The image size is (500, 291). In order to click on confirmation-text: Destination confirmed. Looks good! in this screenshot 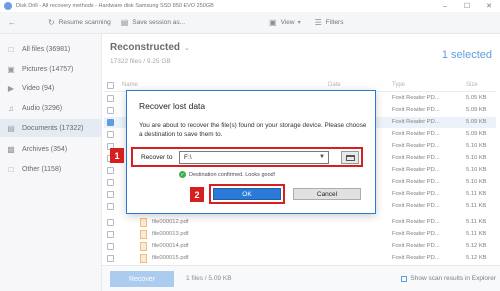, I will do `click(232, 174)`.